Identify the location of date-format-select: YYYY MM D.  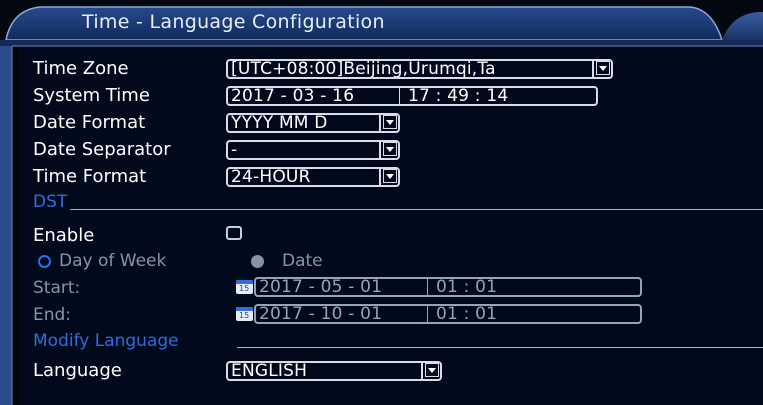
(313, 123).